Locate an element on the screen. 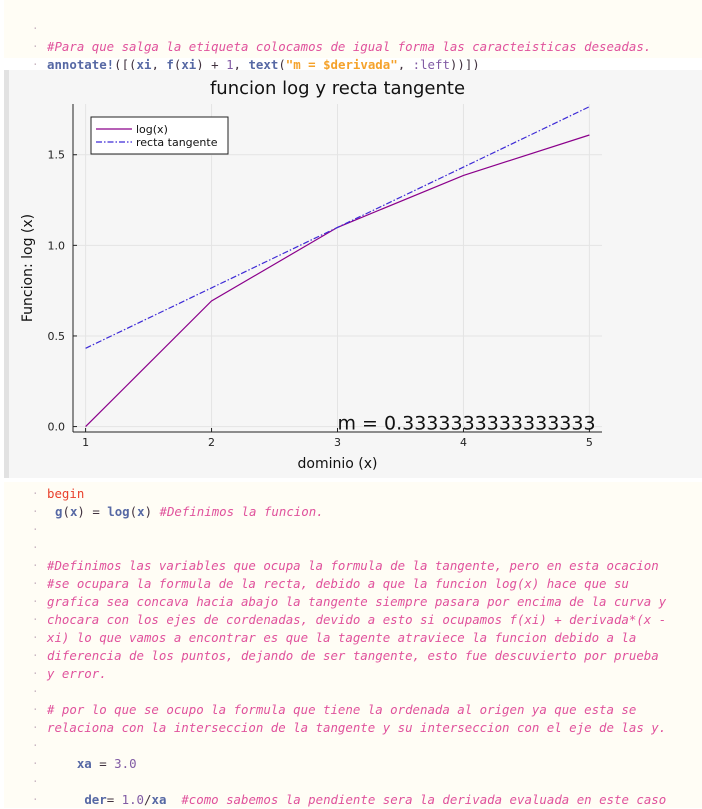  legend-label: recta tangente is located at coordinates (177, 142).